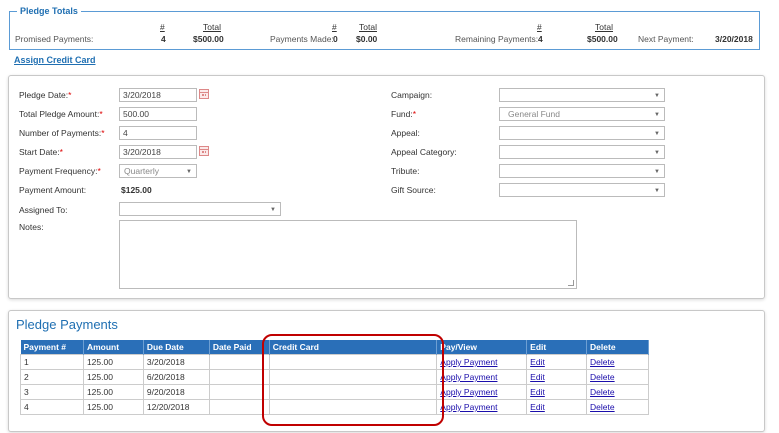 The height and width of the screenshot is (433, 779). Describe the element at coordinates (482, 347) in the screenshot. I see `column-header: Pay/View` at that location.